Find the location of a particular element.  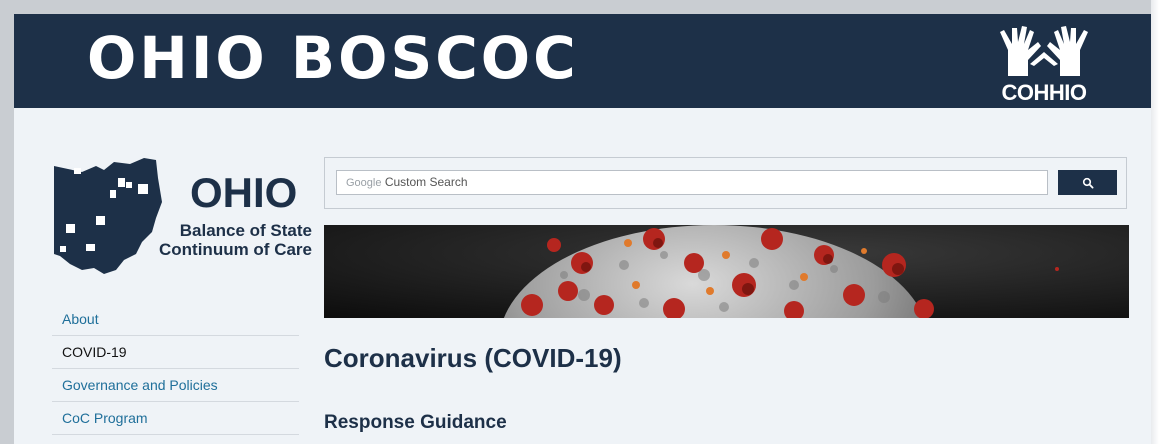

site-title: OHIO BOSCOC is located at coordinates (333, 58).